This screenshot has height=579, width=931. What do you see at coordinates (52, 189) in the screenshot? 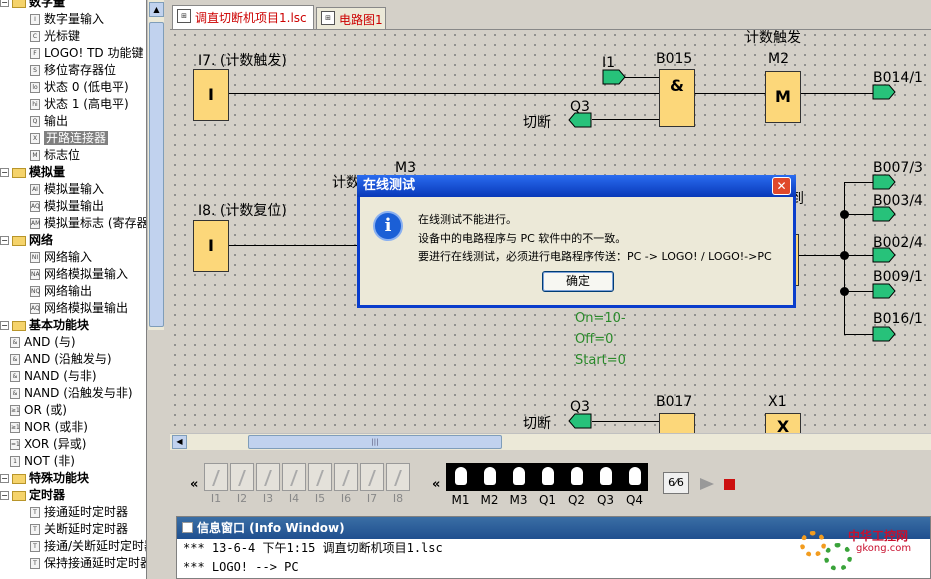
I see `tree-item: AI 模拟量输入` at bounding box center [52, 189].